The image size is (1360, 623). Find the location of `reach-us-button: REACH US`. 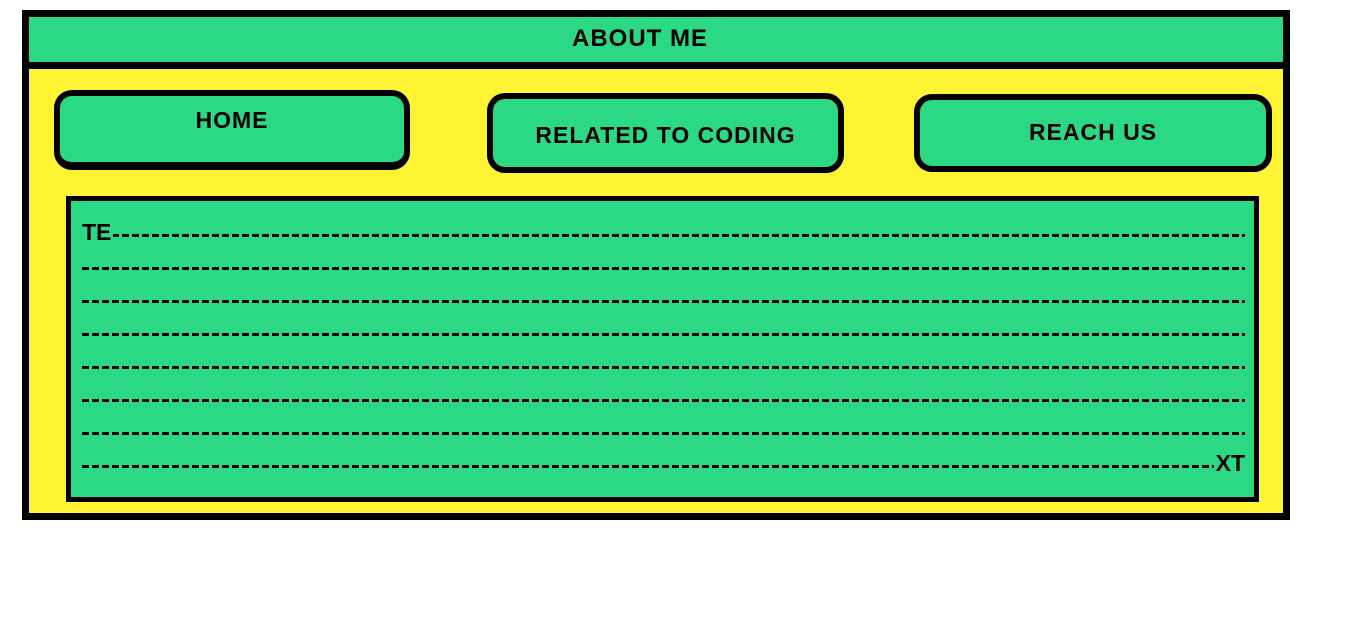

reach-us-button: REACH US is located at coordinates (1093, 133).